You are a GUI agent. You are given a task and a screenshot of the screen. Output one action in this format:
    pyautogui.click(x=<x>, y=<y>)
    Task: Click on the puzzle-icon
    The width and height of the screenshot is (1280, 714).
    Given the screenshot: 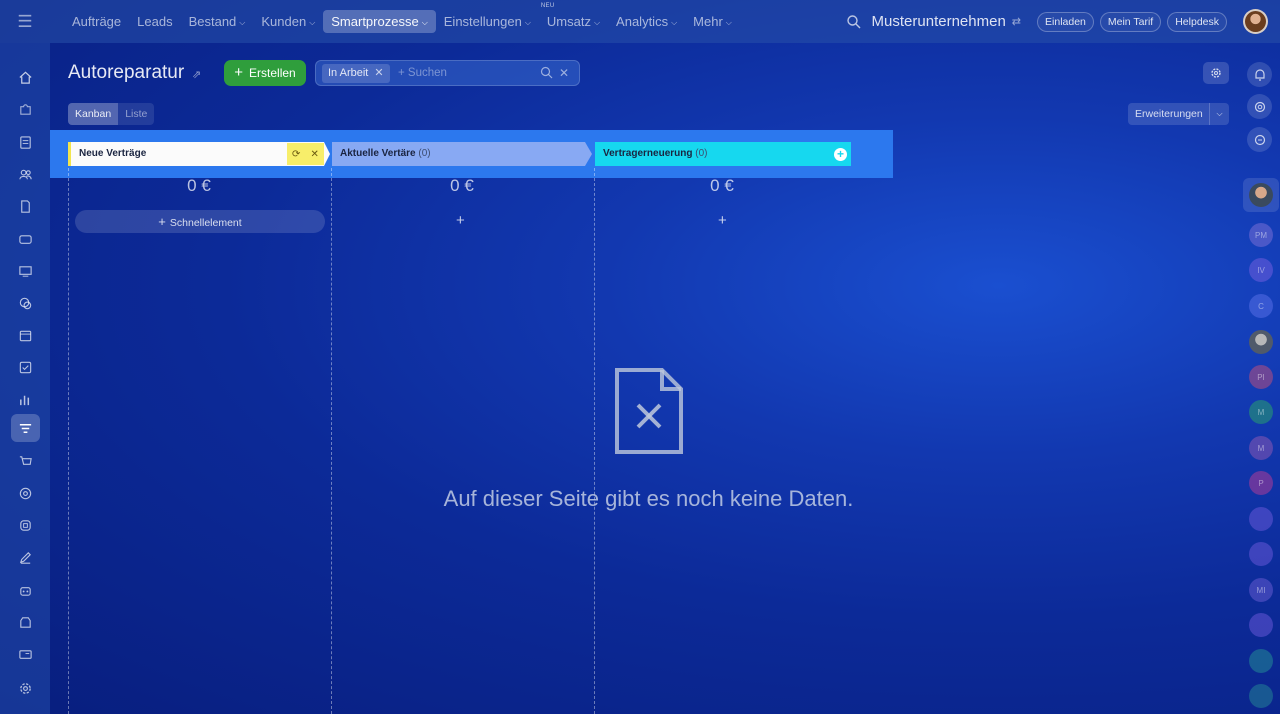 What is the action you would take?
    pyautogui.click(x=25, y=109)
    